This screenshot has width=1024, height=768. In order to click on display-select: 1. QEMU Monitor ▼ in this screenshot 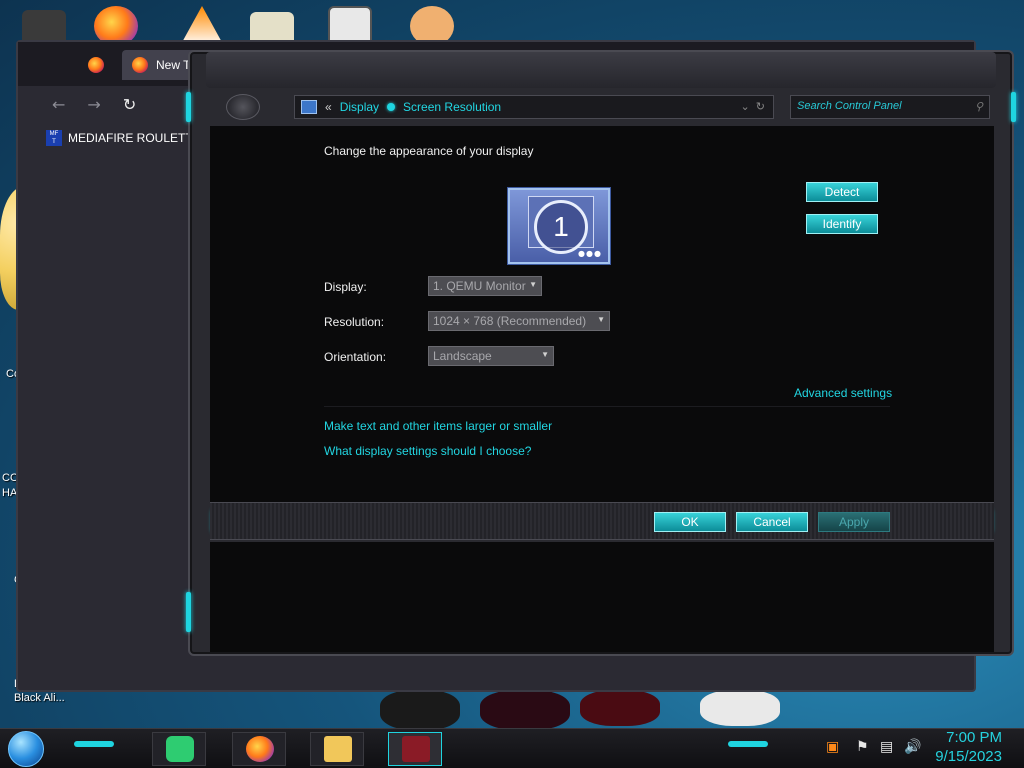, I will do `click(485, 286)`.